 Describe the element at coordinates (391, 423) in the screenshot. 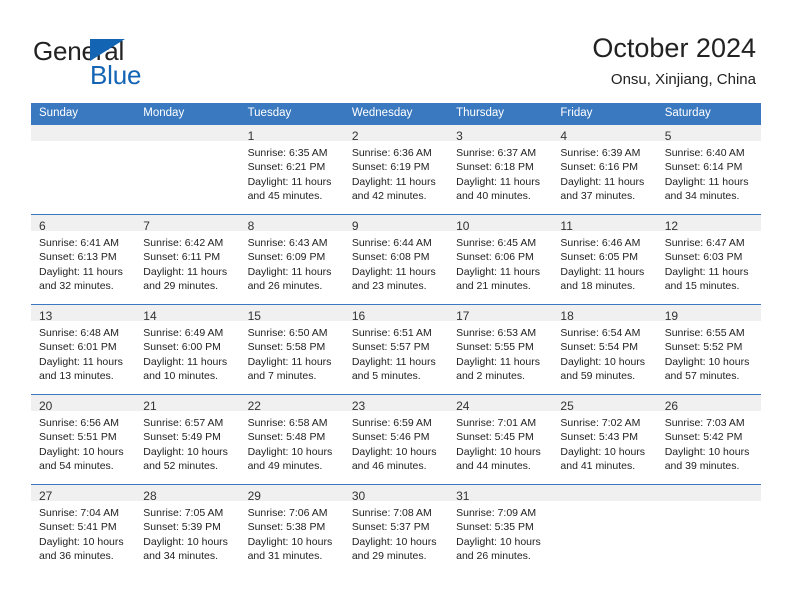

I see `sunrise-text: Sunrise: 6:59 AM` at that location.